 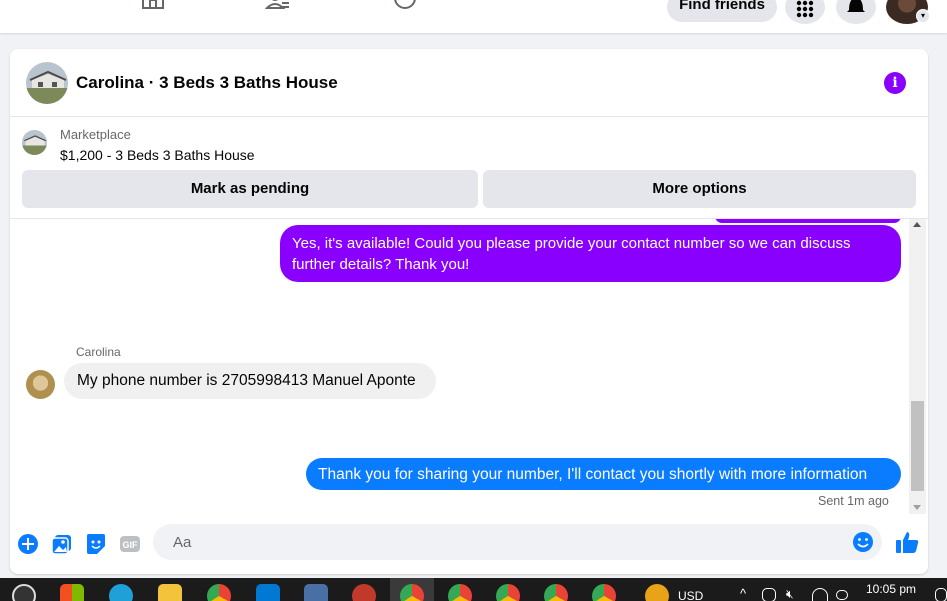 I want to click on listing-title: $1,200 - 3 Beds 3 Baths House, so click(x=157, y=155).